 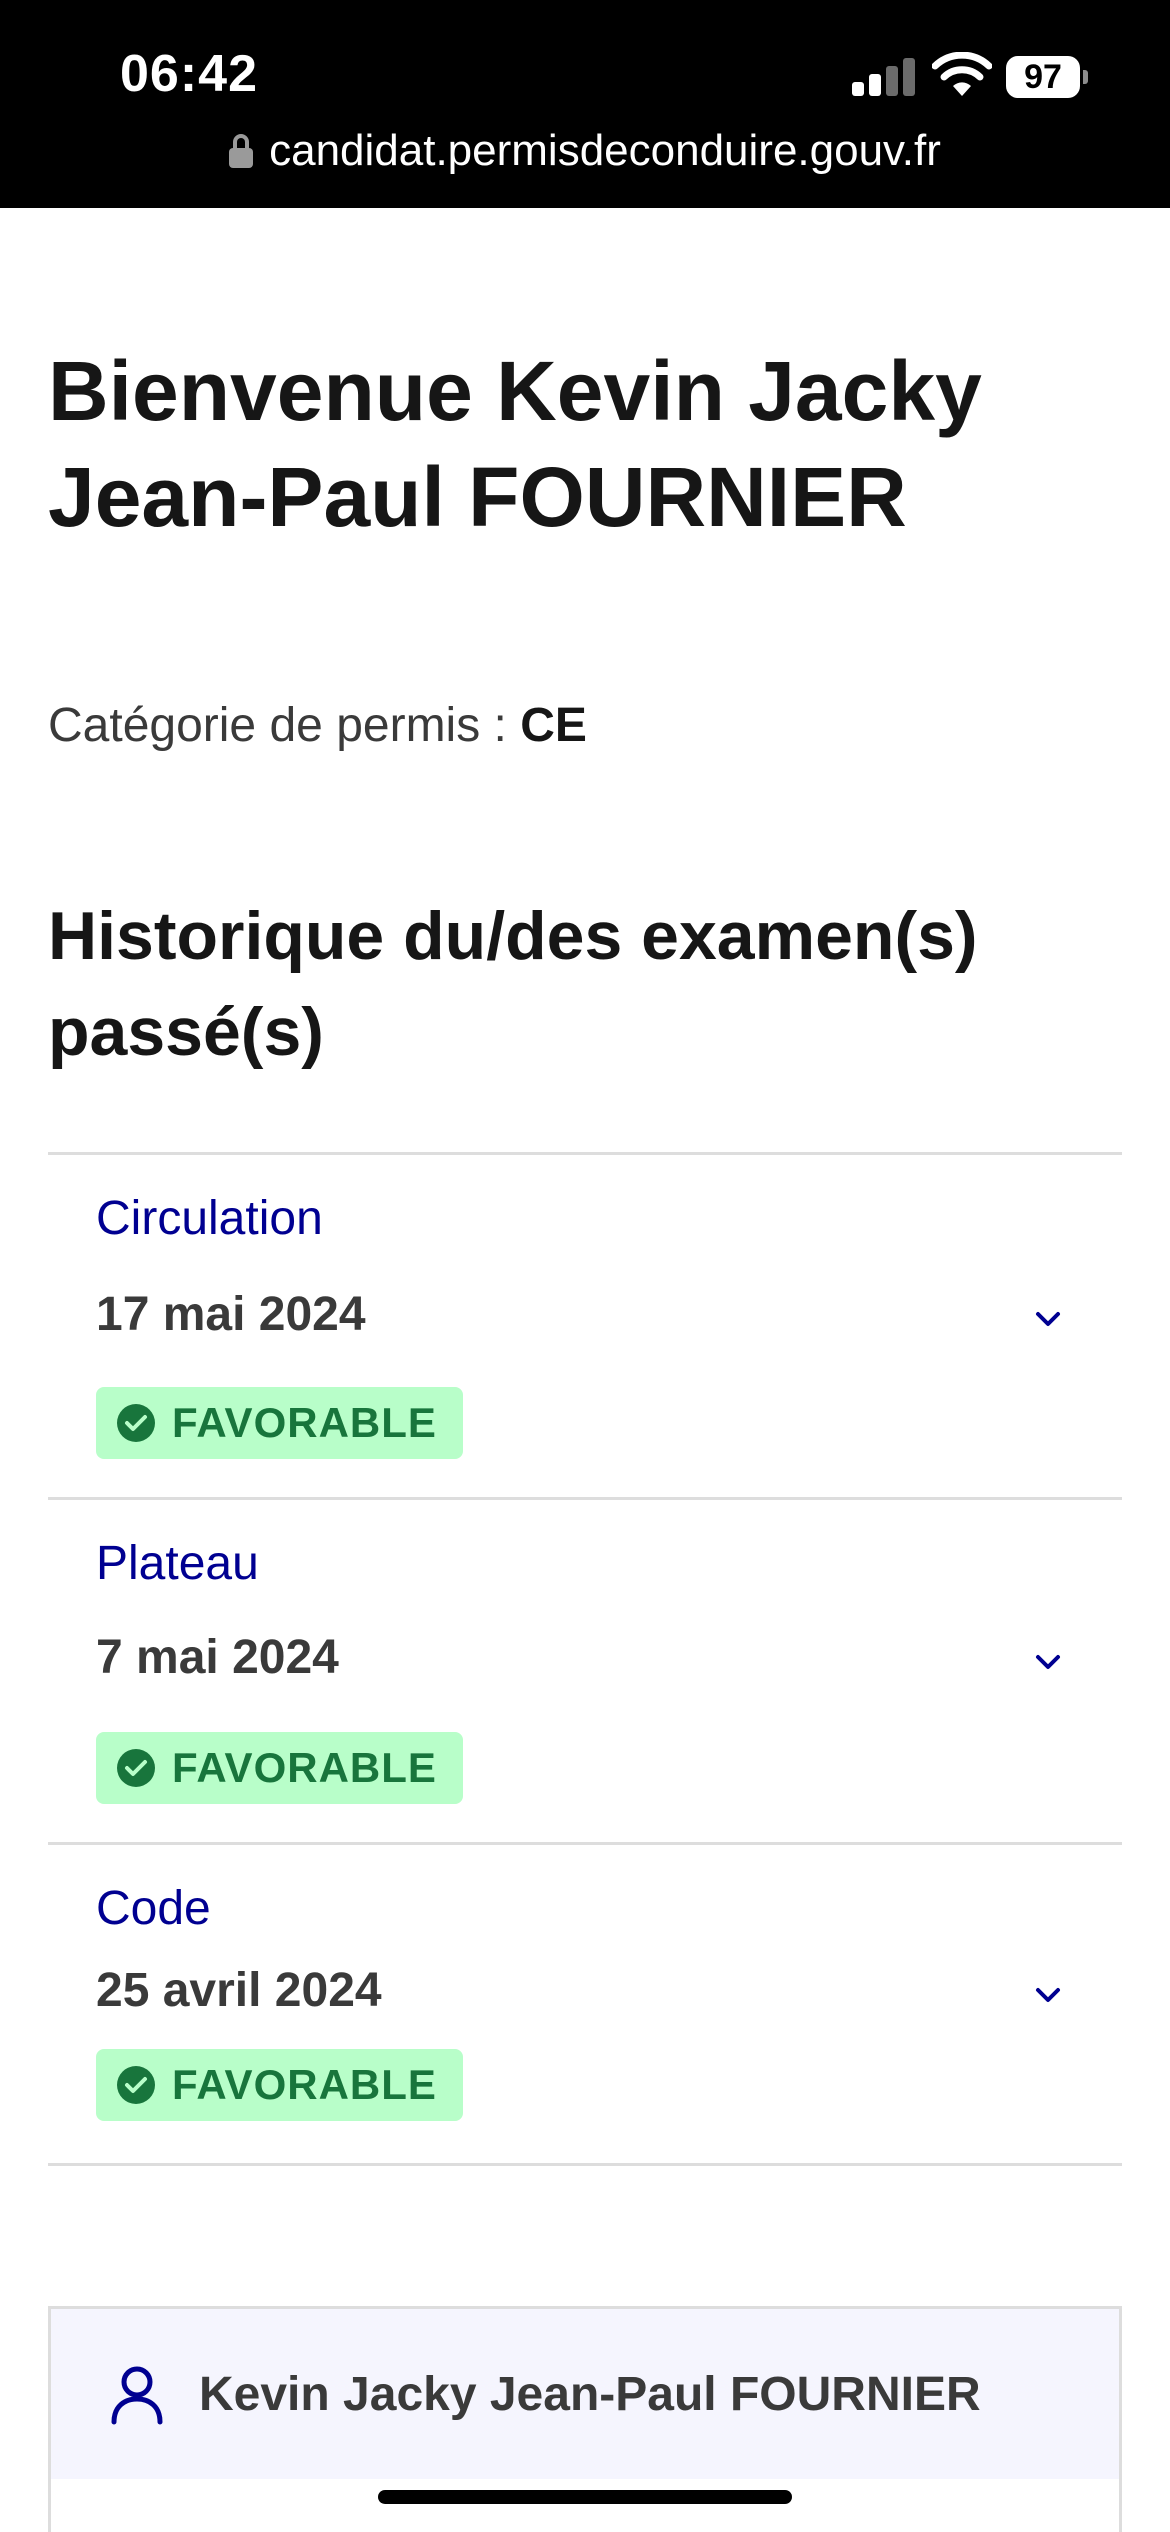 I want to click on exam-type: Plateau, so click(x=177, y=1563).